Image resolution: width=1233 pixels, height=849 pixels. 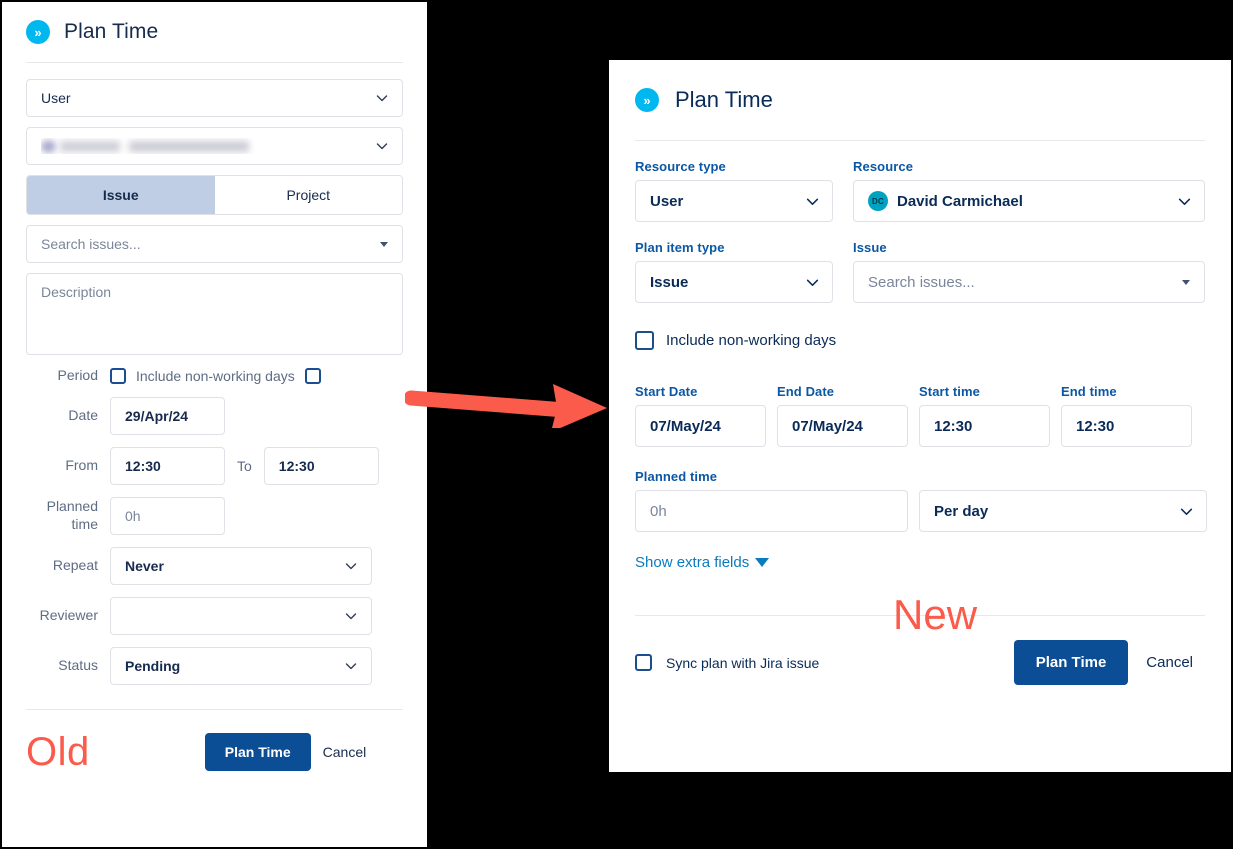 What do you see at coordinates (167, 465) in the screenshot?
I see `old-from-input: 12:30` at bounding box center [167, 465].